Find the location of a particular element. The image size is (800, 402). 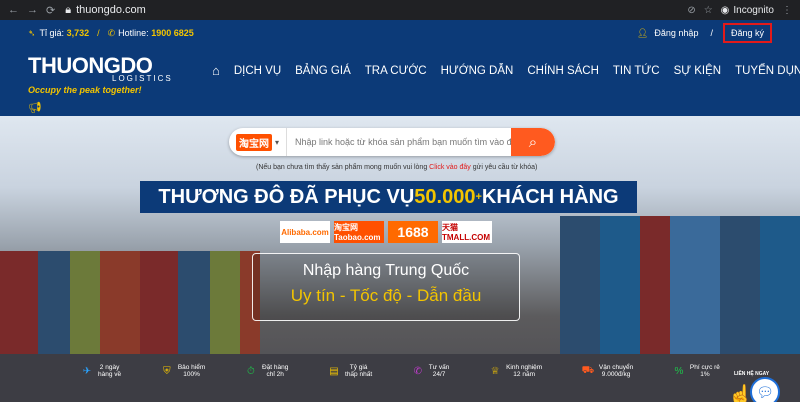

feature-line2: thấp nhất is located at coordinates (359, 374).